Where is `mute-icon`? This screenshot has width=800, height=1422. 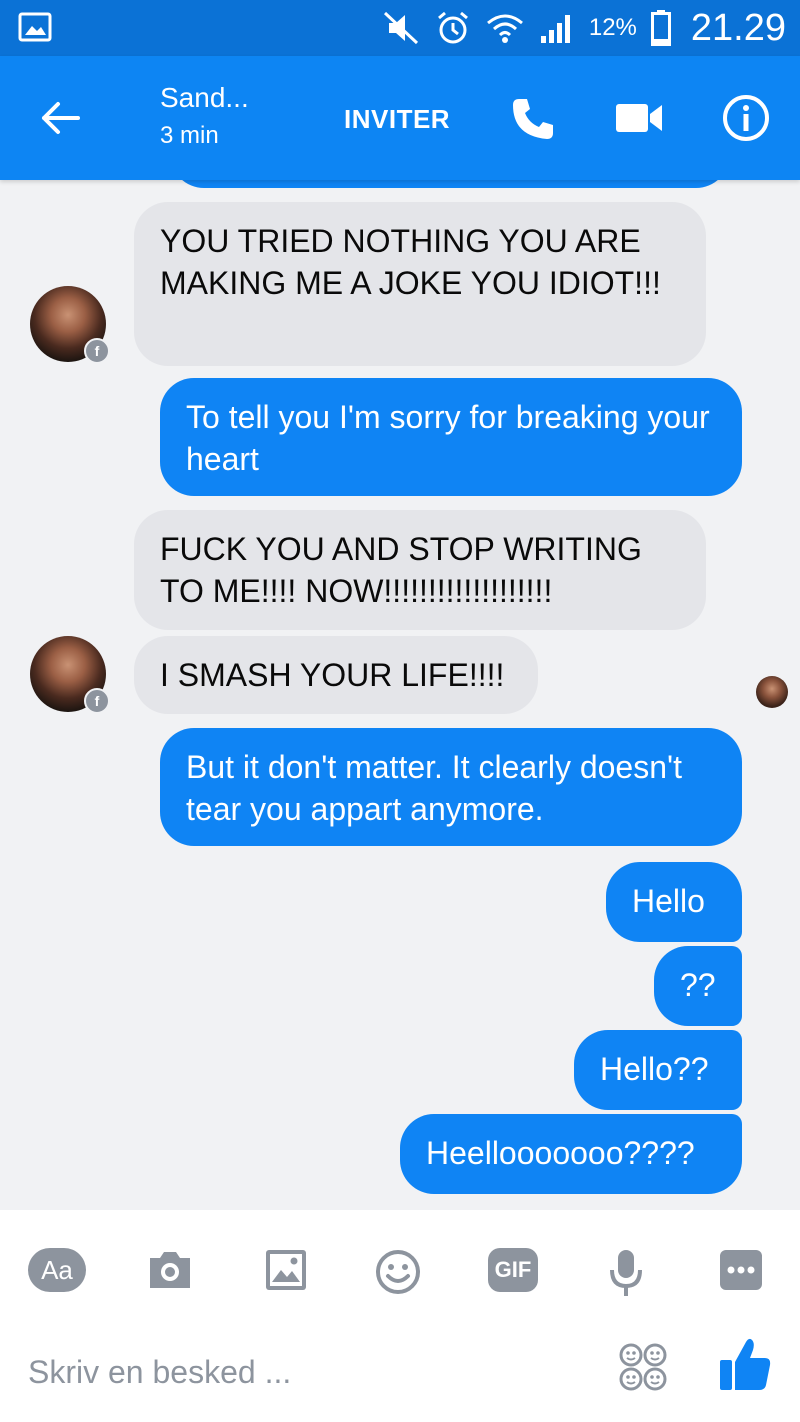 mute-icon is located at coordinates (400, 28).